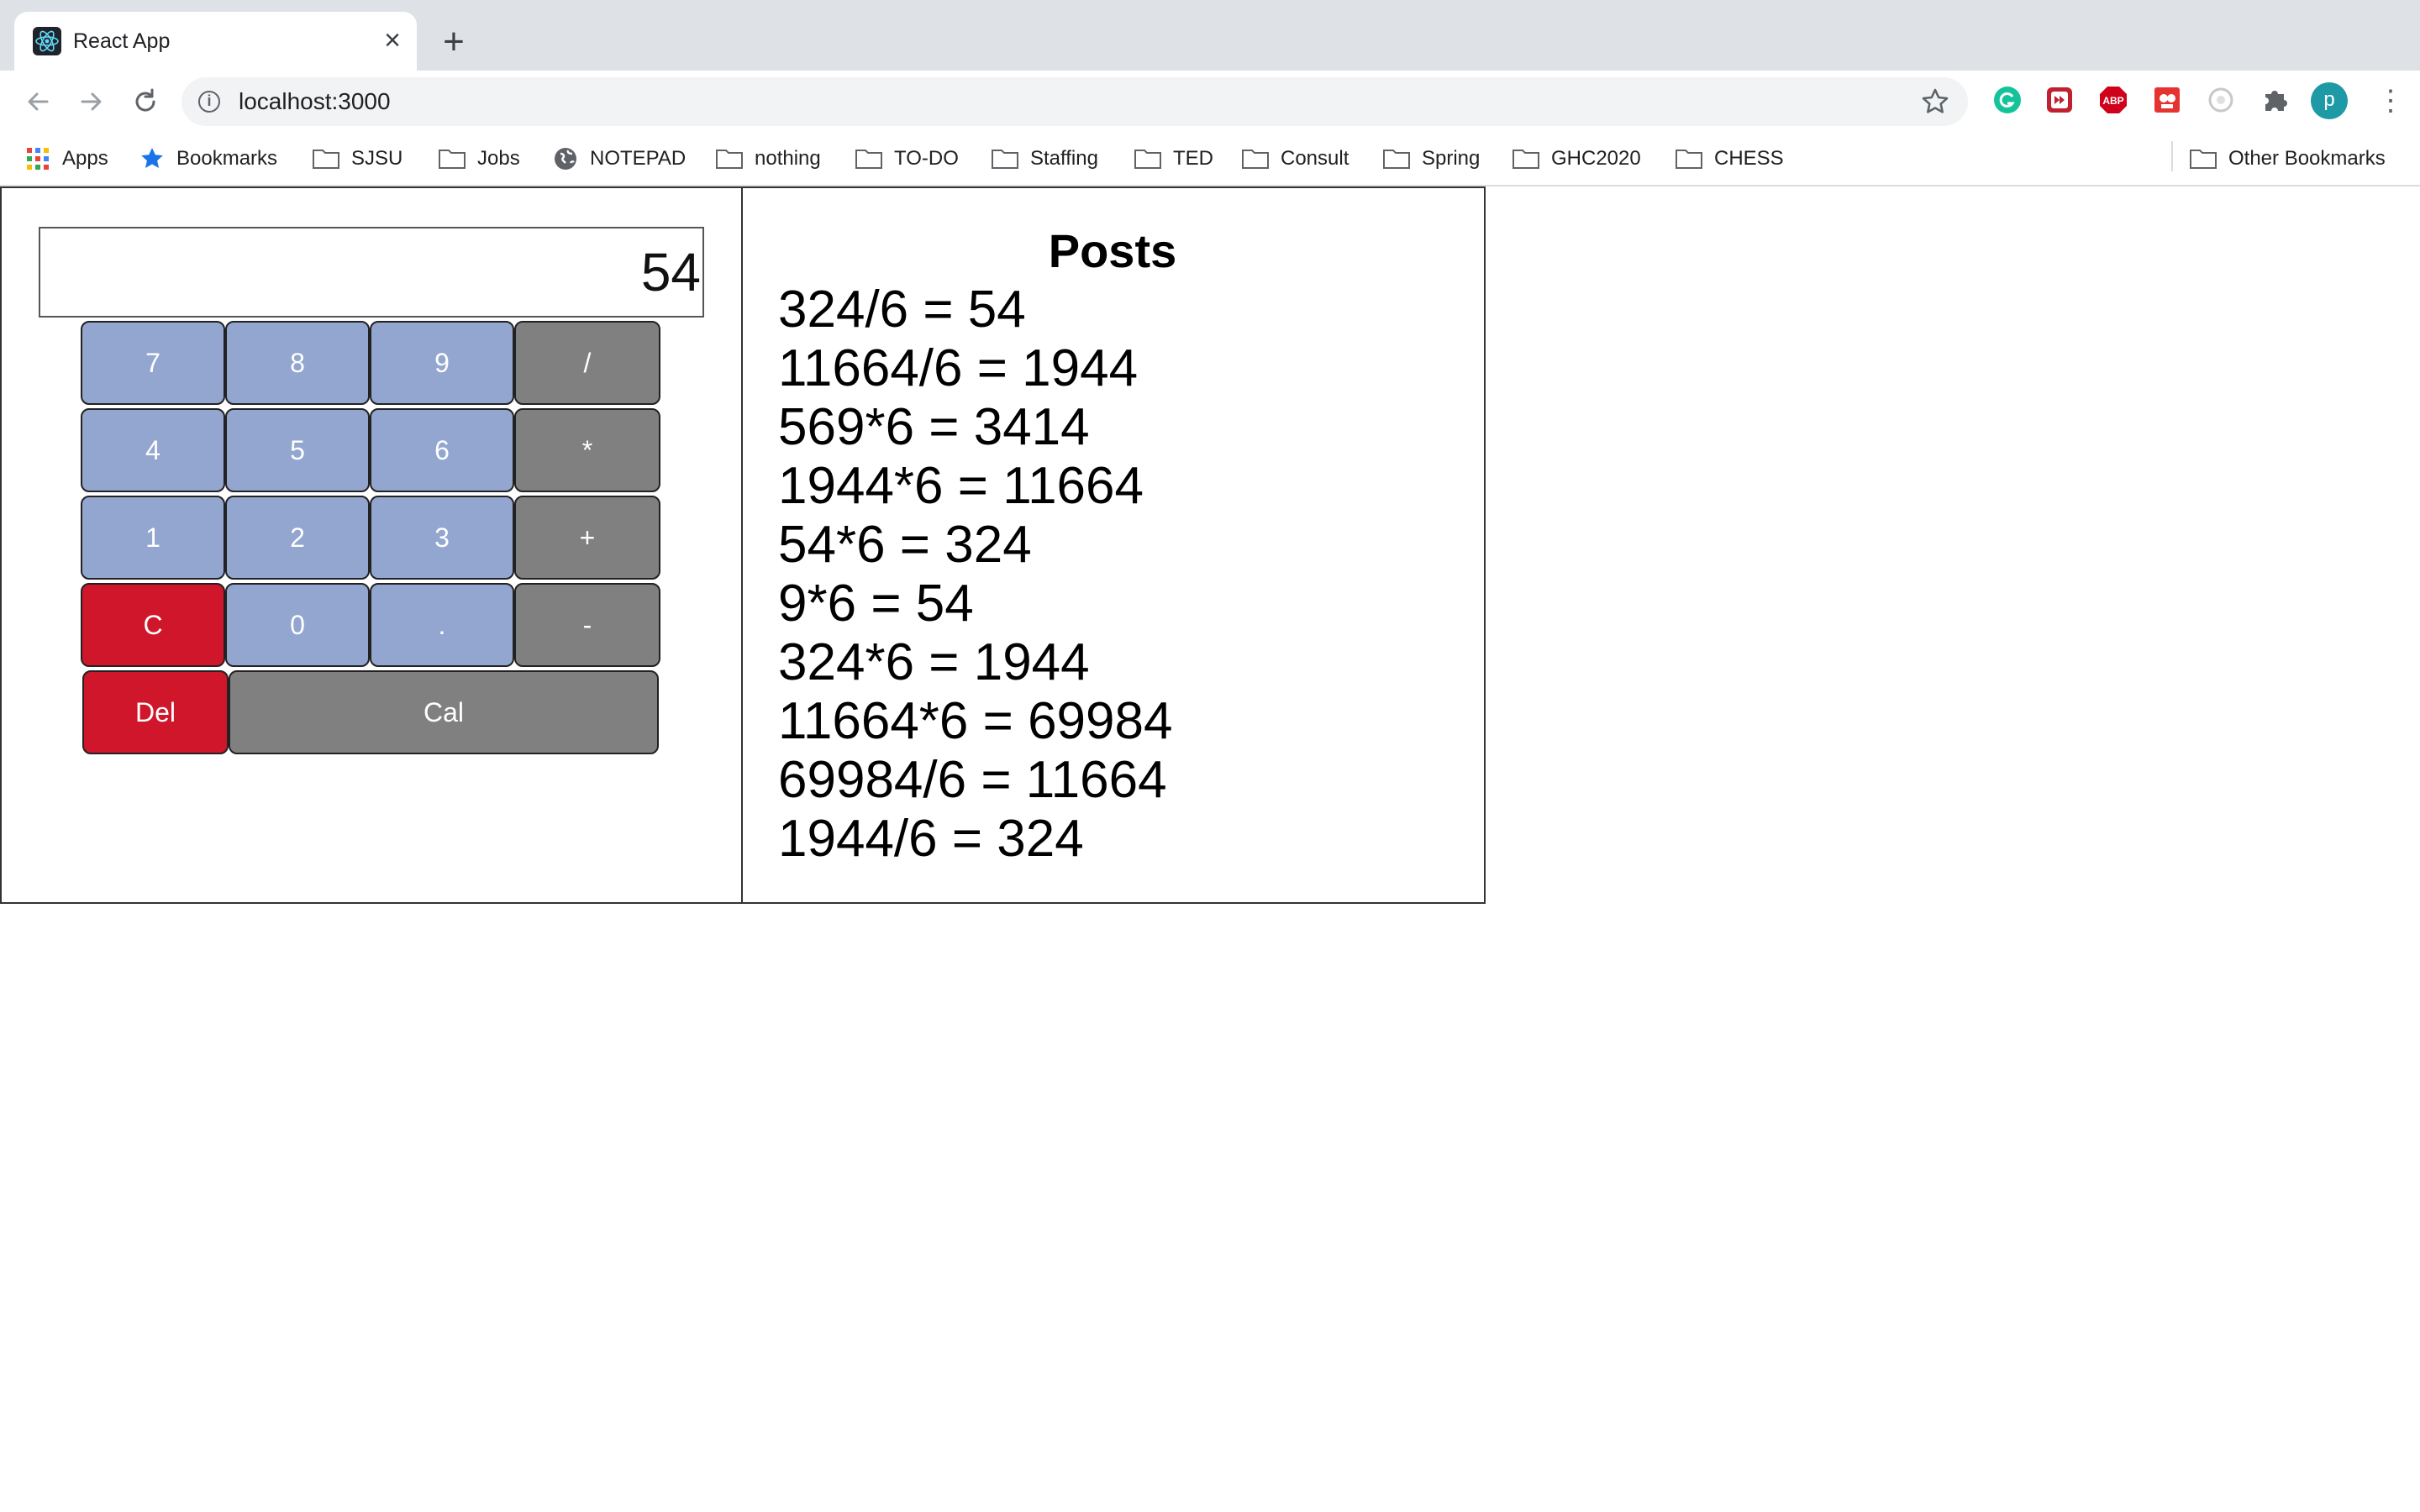 The height and width of the screenshot is (1512, 2420). Describe the element at coordinates (122, 41) in the screenshot. I see `tab-title: React App` at that location.